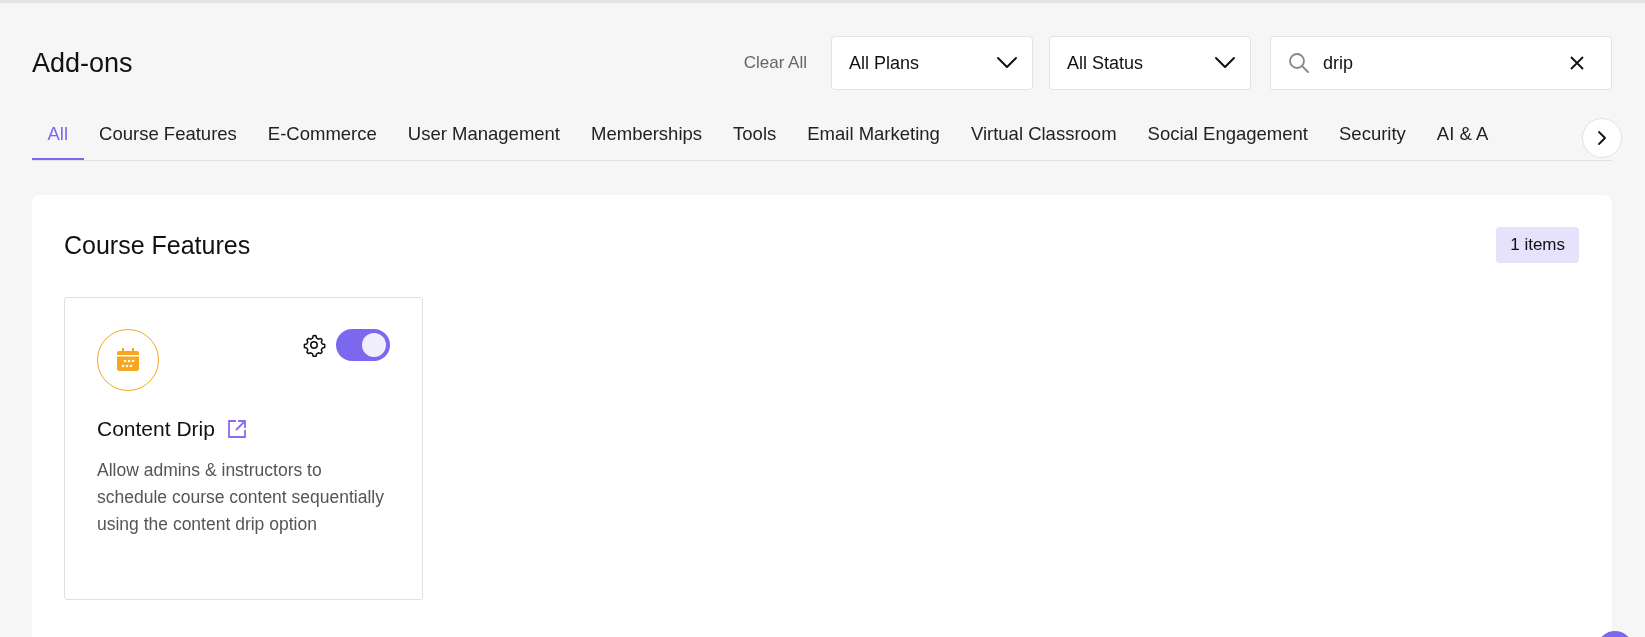 This screenshot has height=637, width=1645. What do you see at coordinates (157, 245) in the screenshot?
I see `section-title: Course Features` at bounding box center [157, 245].